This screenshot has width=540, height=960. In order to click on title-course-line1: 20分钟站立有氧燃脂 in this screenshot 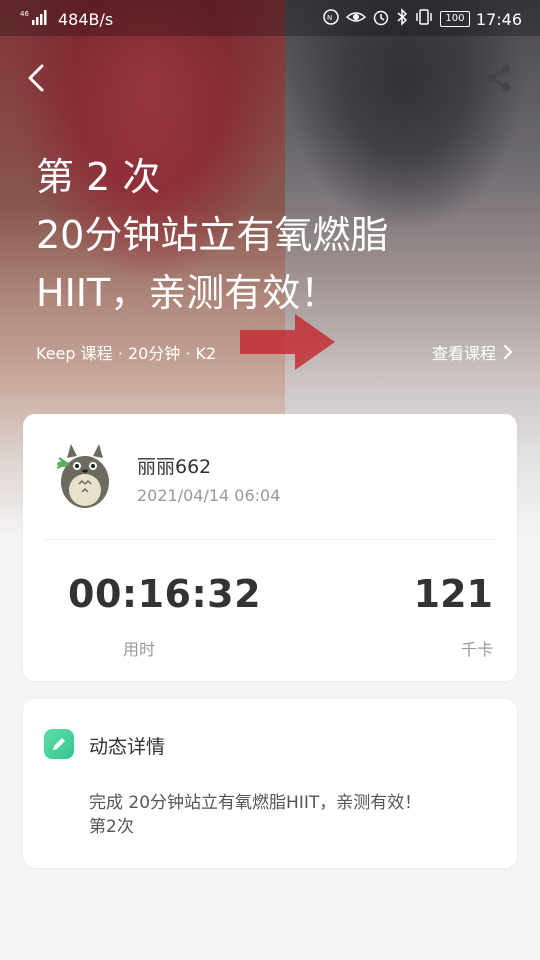, I will do `click(212, 235)`.